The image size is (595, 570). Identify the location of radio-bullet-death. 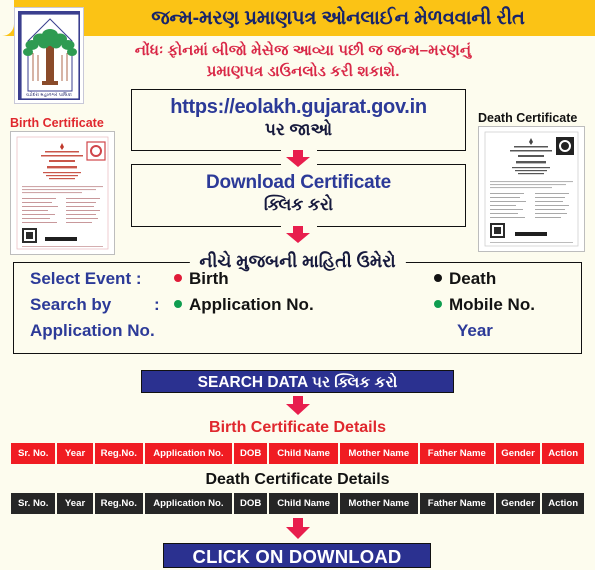
(438, 278).